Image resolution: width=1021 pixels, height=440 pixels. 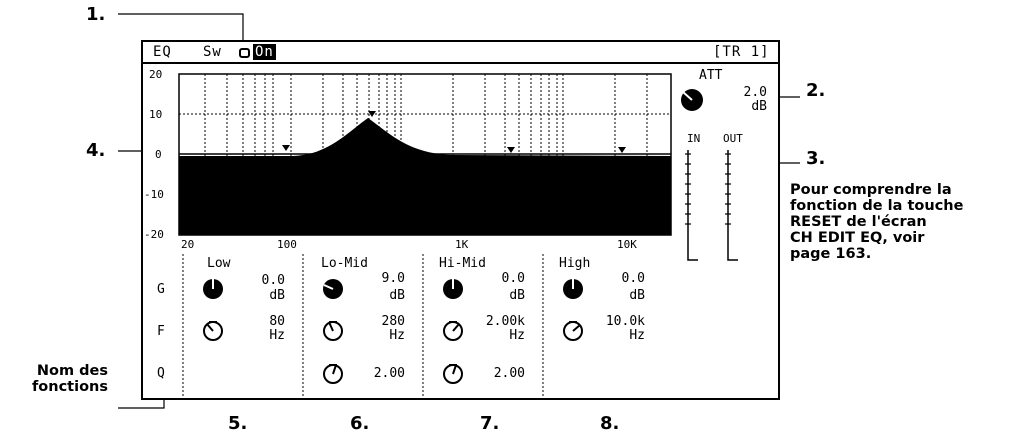 I want to click on meter-in-label: IN, so click(x=694, y=138).